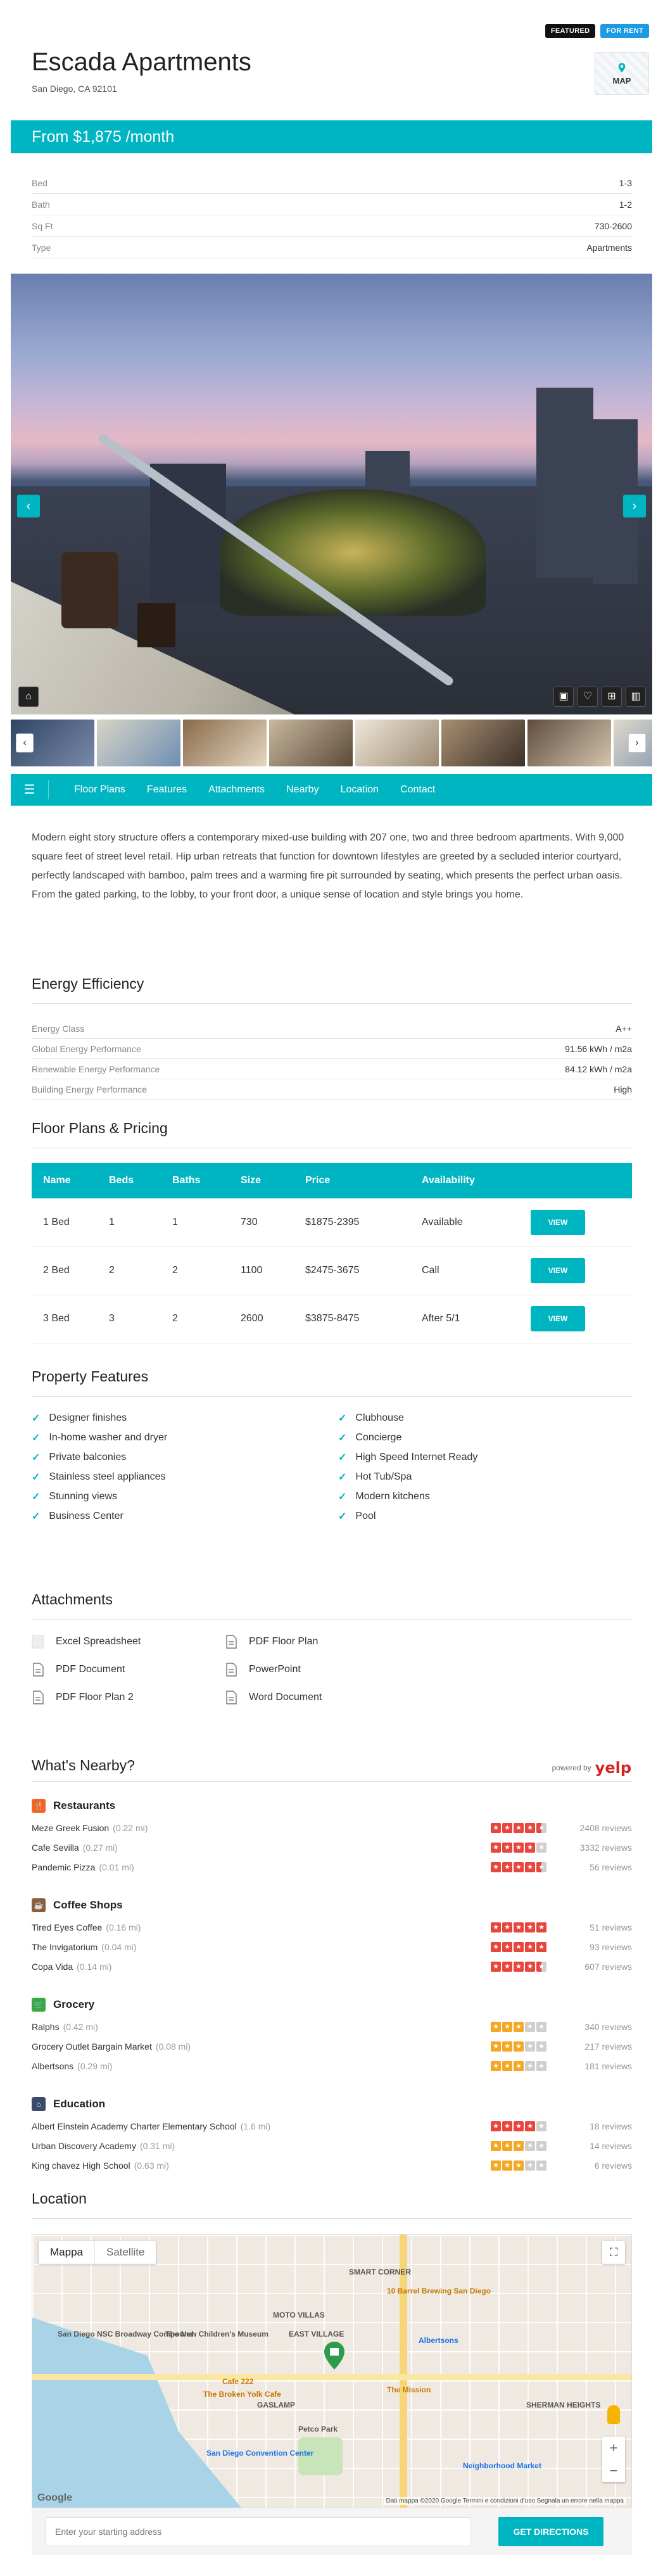 The height and width of the screenshot is (2576, 663). Describe the element at coordinates (261, 1319) in the screenshot. I see `table-cell: 2600` at that location.